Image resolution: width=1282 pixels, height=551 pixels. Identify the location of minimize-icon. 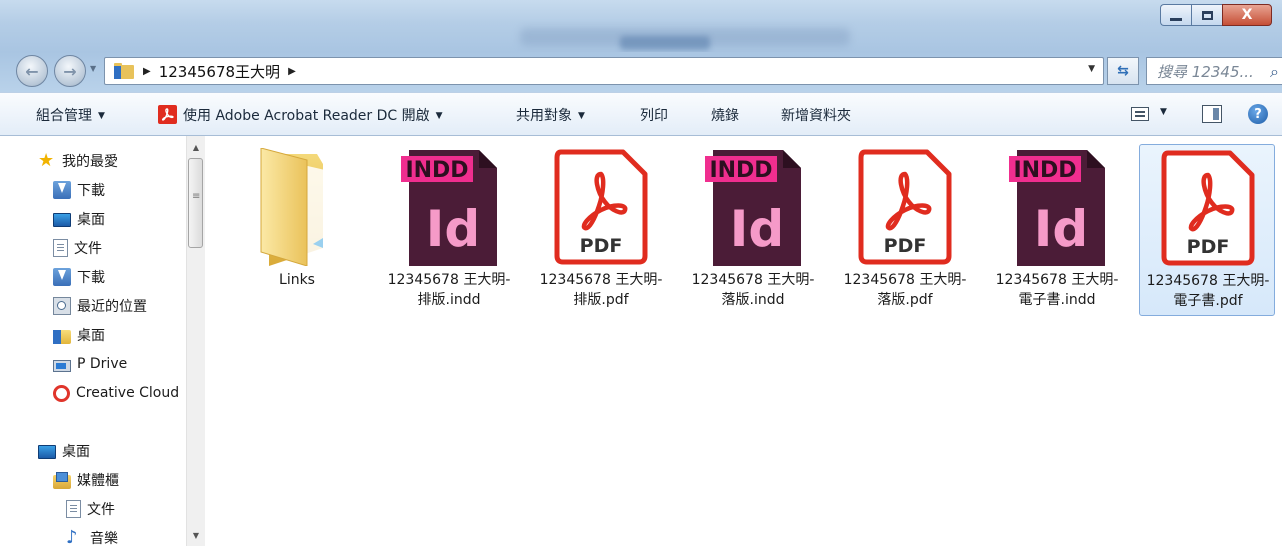
(1176, 19).